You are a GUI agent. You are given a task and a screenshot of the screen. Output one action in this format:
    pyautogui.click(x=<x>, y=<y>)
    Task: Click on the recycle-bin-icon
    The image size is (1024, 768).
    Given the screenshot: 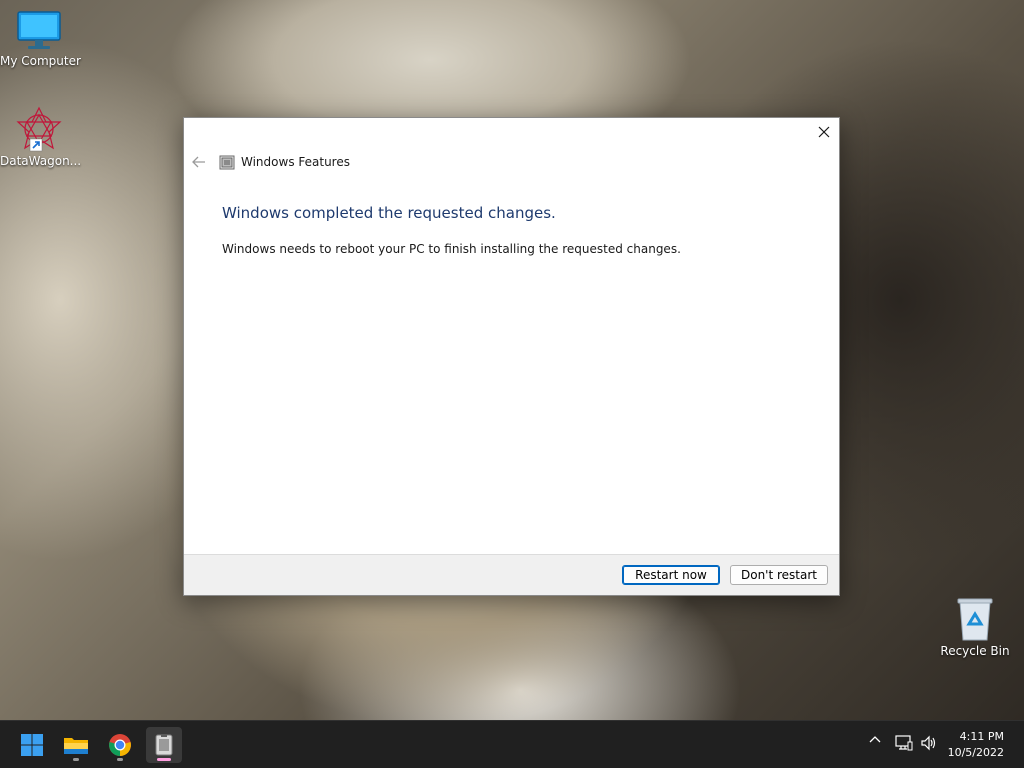 What is the action you would take?
    pyautogui.click(x=975, y=619)
    